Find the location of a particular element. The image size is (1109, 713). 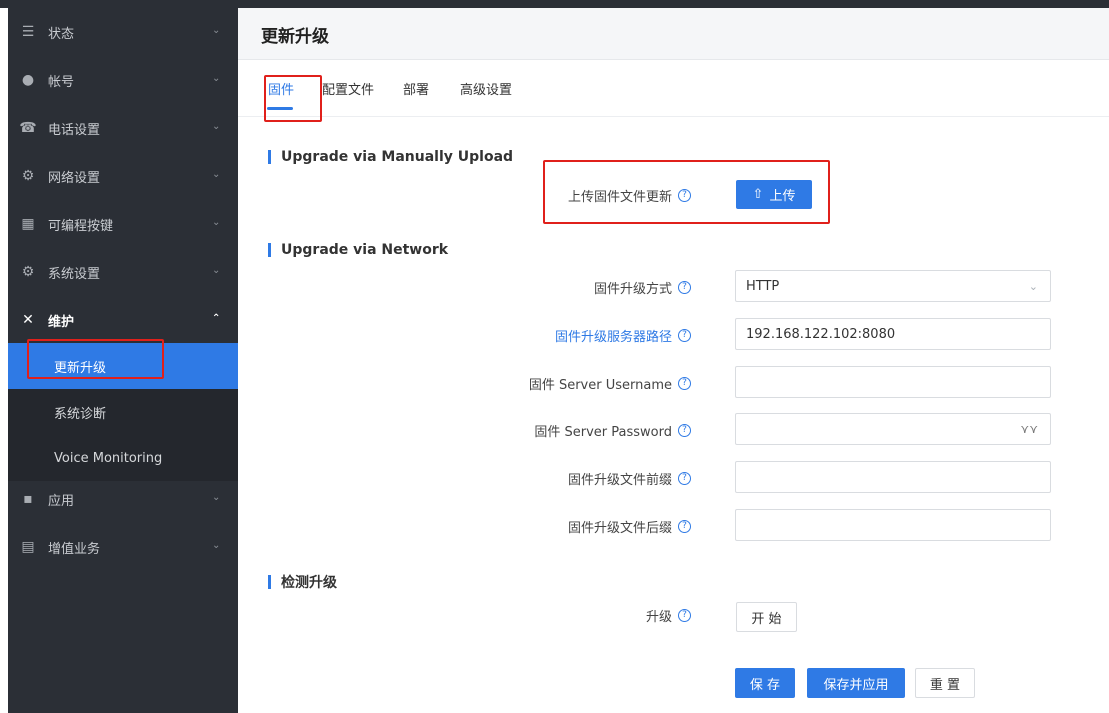

file-suffix-input is located at coordinates (893, 525).